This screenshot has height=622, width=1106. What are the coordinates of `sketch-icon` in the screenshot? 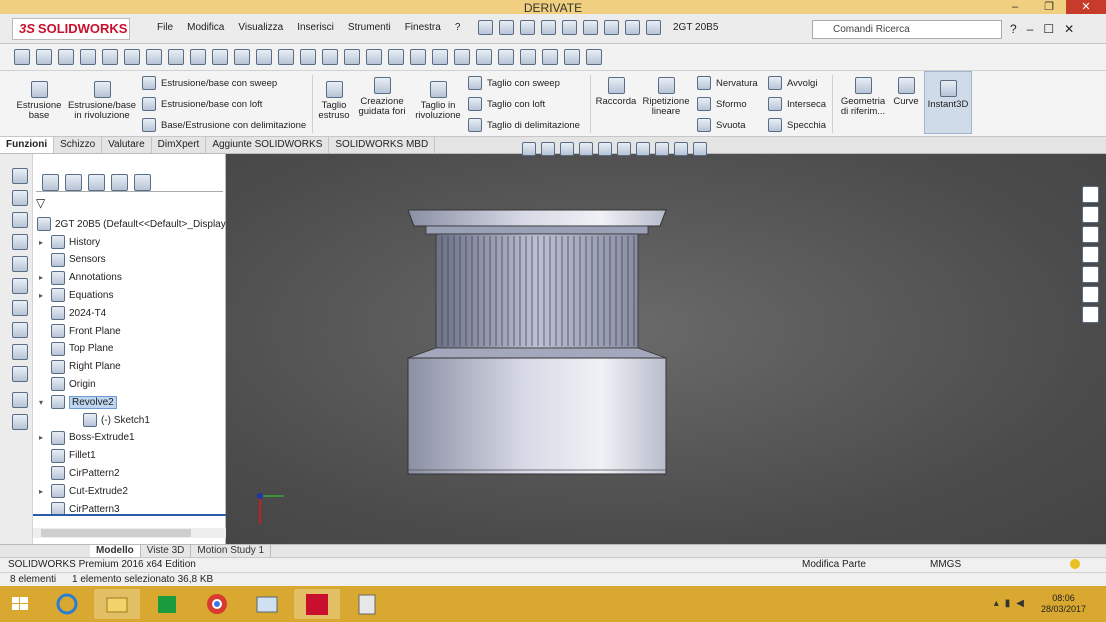 It's located at (20, 352).